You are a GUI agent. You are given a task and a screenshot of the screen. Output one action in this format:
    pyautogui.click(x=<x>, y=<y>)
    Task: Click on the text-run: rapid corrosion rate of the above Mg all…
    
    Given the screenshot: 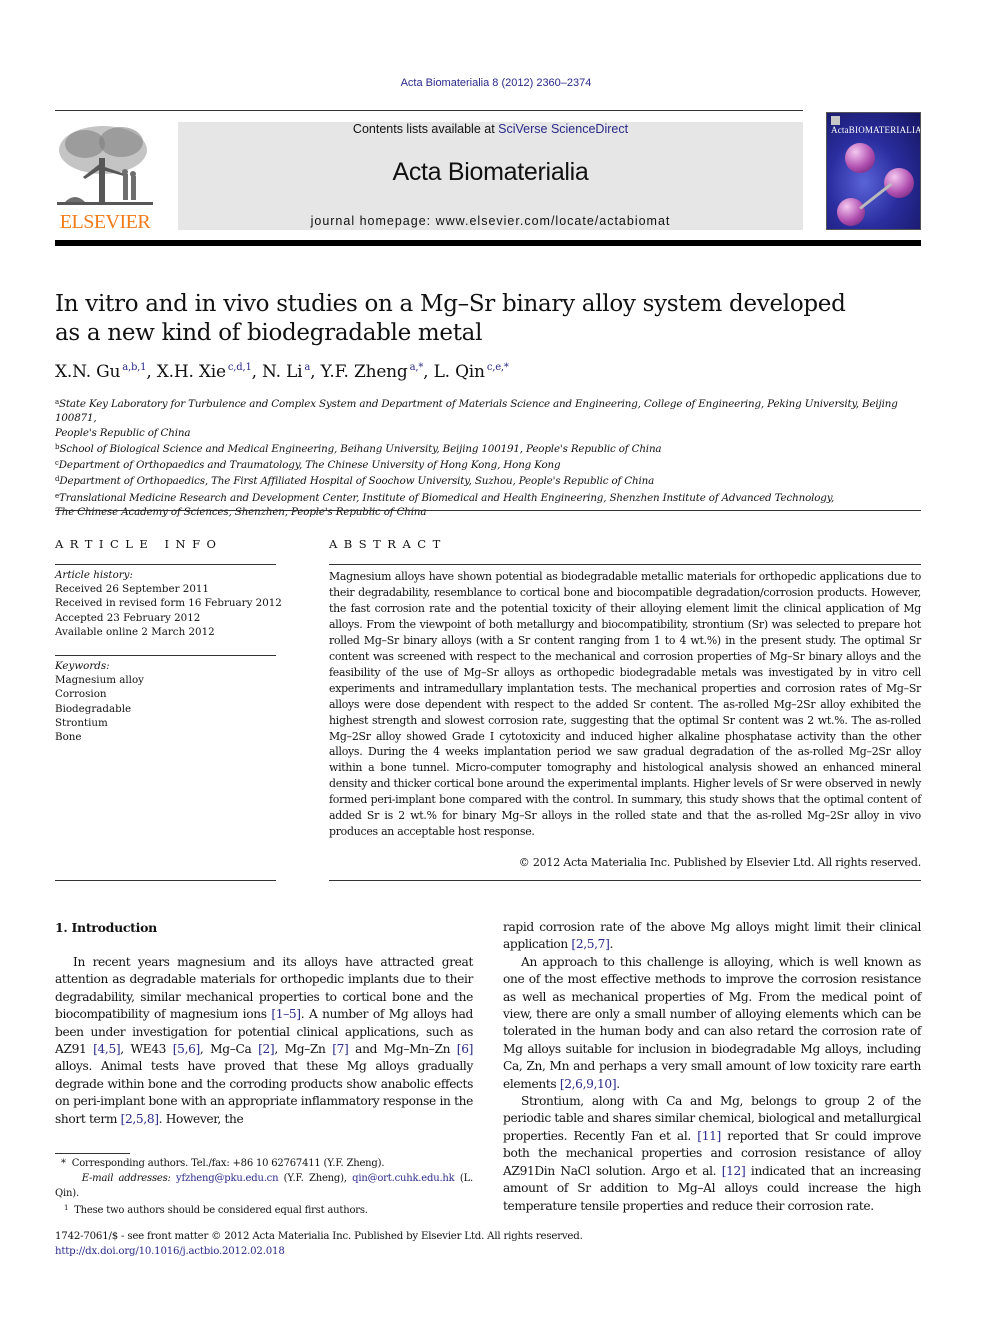 What is the action you would take?
    pyautogui.click(x=712, y=936)
    